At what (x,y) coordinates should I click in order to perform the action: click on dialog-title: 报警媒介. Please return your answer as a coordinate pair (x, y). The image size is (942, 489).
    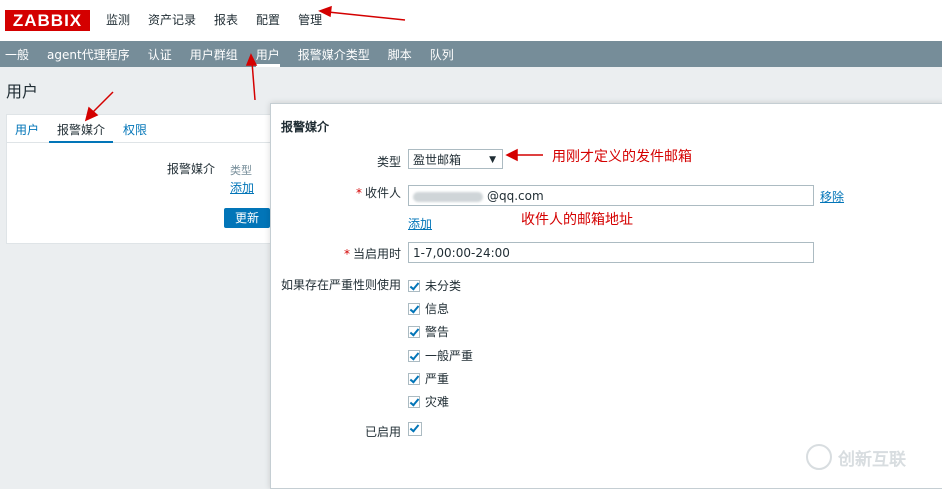
    Looking at the image, I should click on (305, 127).